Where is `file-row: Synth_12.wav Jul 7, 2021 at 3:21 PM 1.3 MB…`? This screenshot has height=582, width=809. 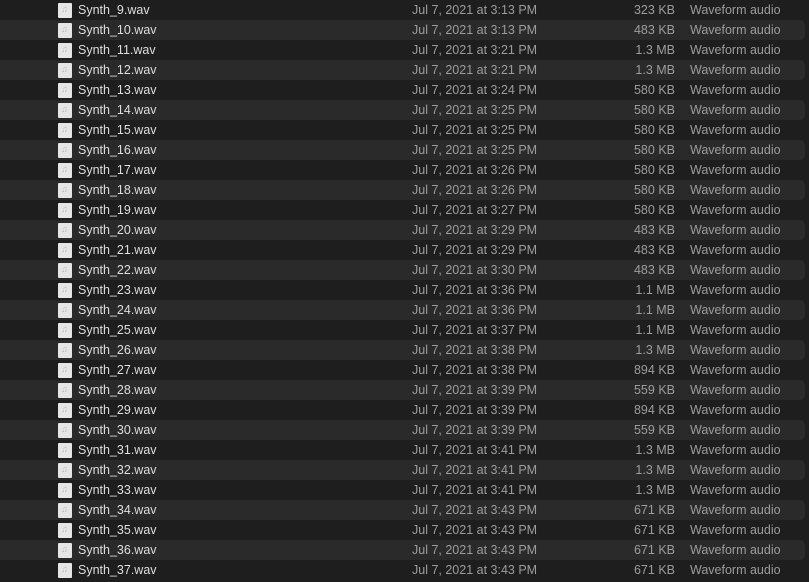 file-row: Synth_12.wav Jul 7, 2021 at 3:21 PM 1.3 MB… is located at coordinates (402, 70).